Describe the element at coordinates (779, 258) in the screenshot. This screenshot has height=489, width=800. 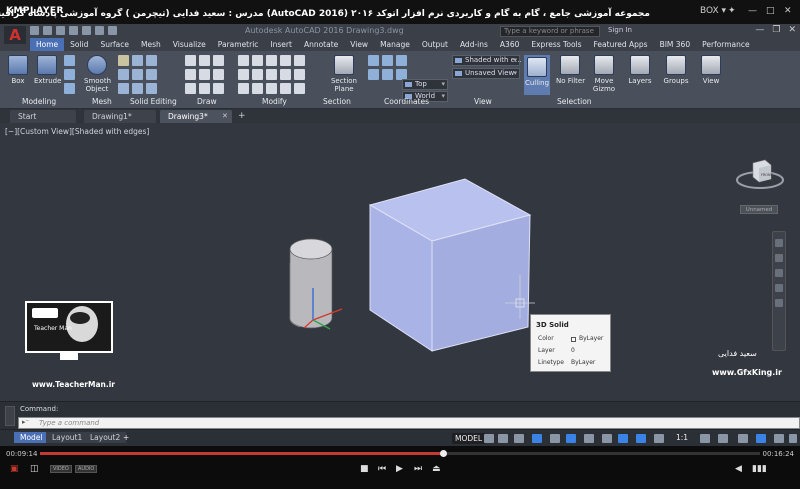
I see `pan-icon` at that location.